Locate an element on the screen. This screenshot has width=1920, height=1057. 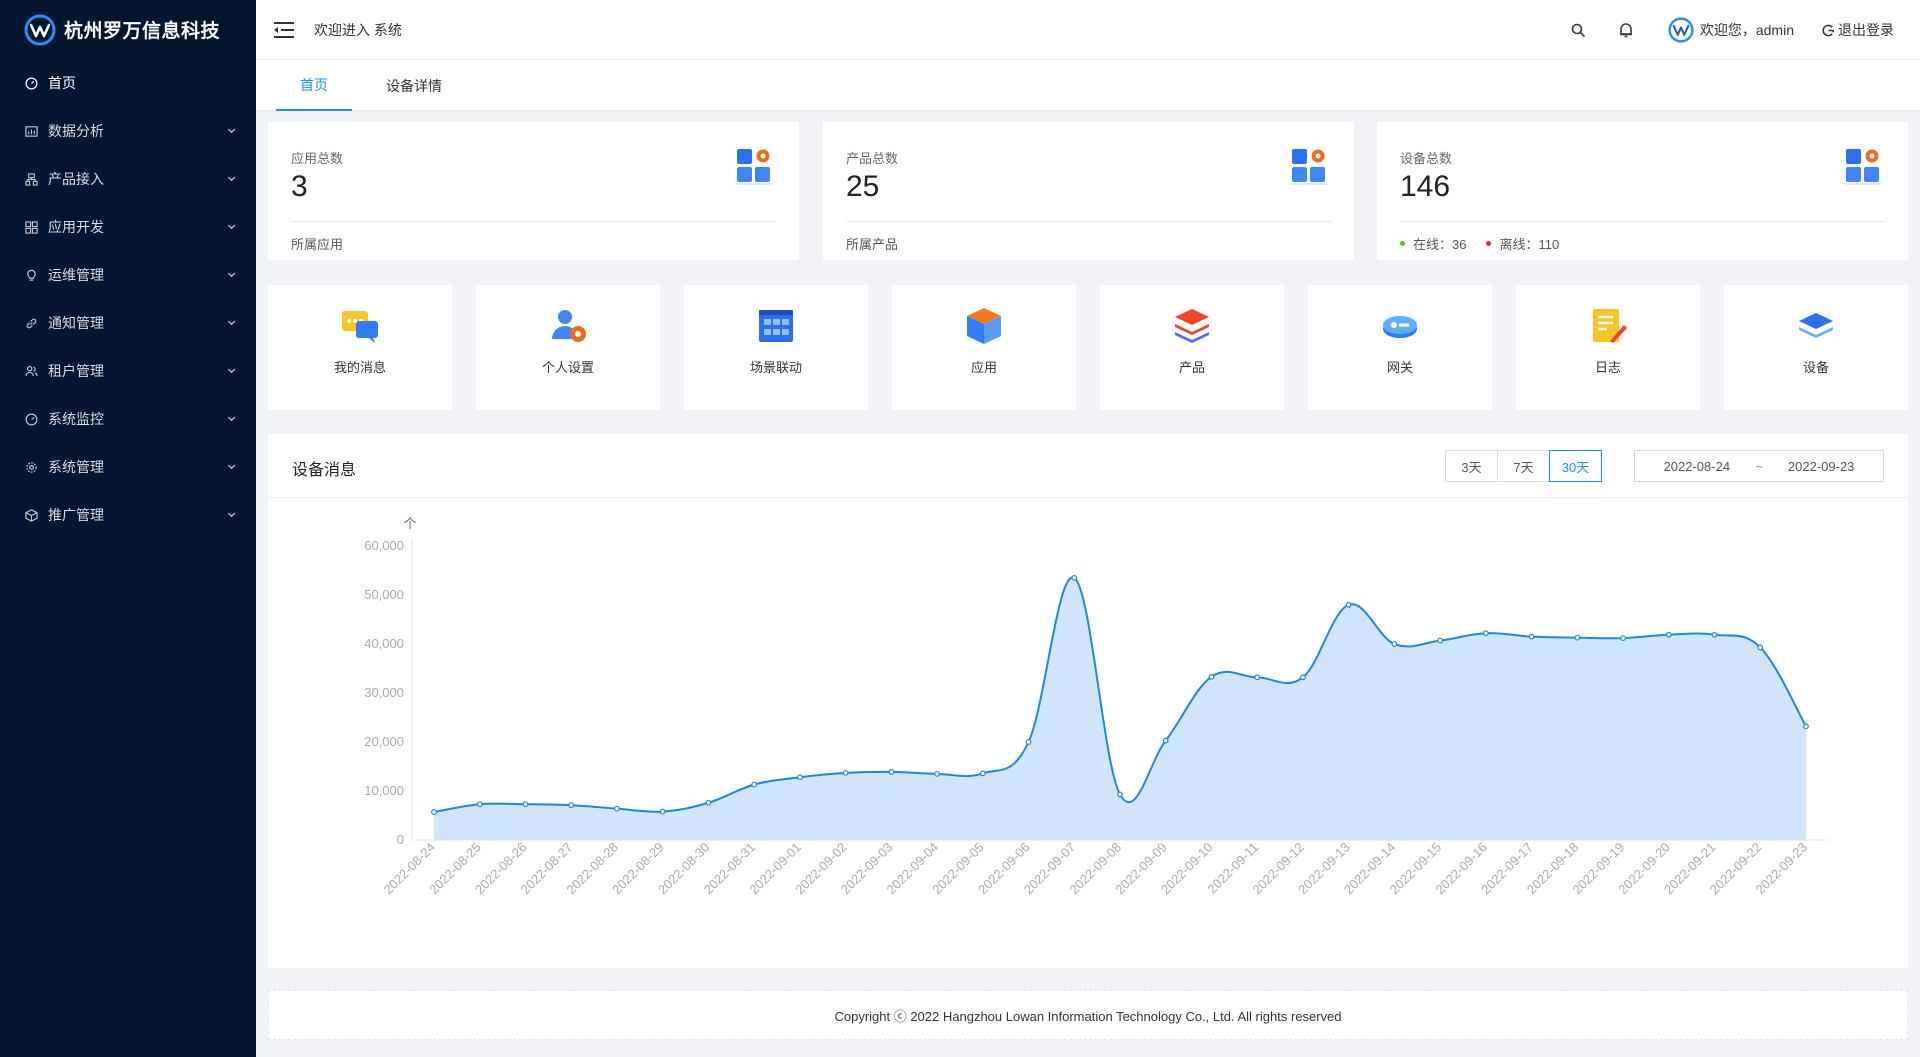
menu-toggle-icon is located at coordinates (285, 30).